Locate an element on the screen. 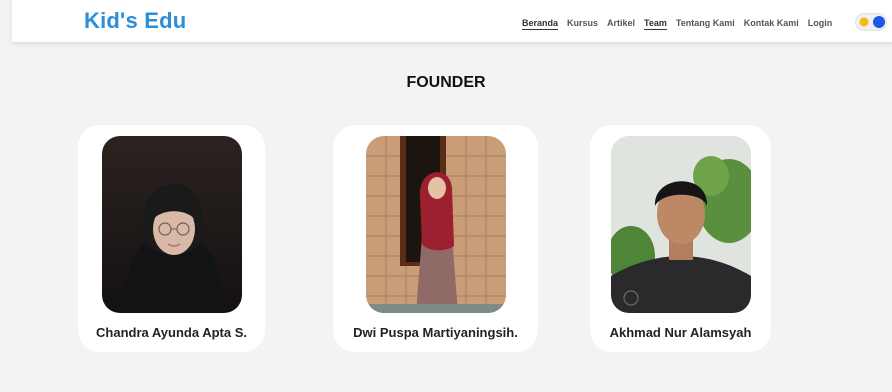  nav-item-login: Login is located at coordinates (820, 23).